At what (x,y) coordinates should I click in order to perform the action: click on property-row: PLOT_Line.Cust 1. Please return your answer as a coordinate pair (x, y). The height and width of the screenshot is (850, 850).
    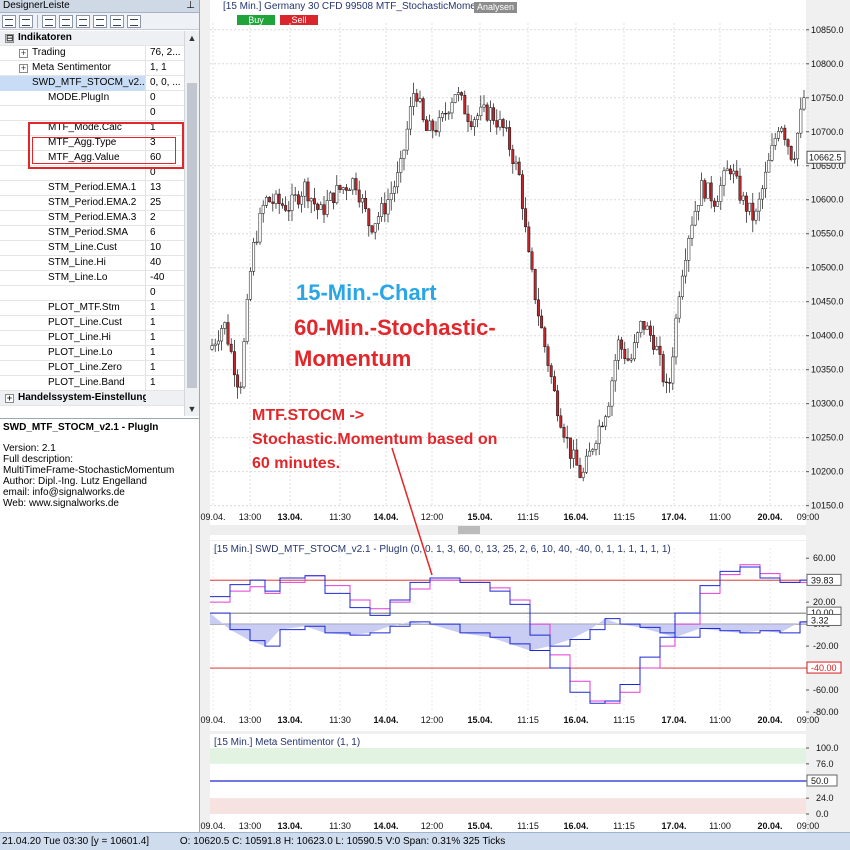
    Looking at the image, I should click on (92, 323).